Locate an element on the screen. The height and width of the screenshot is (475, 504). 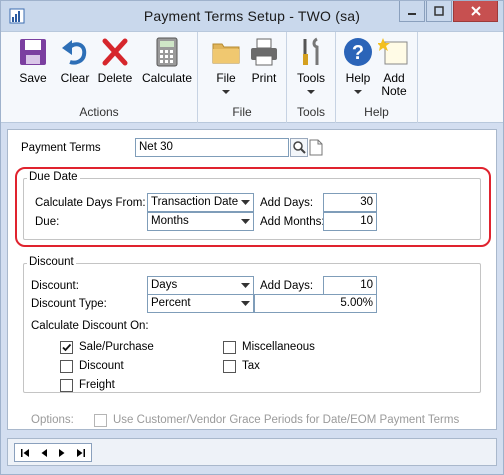
lookup-magnifier-icon is located at coordinates (299, 147).